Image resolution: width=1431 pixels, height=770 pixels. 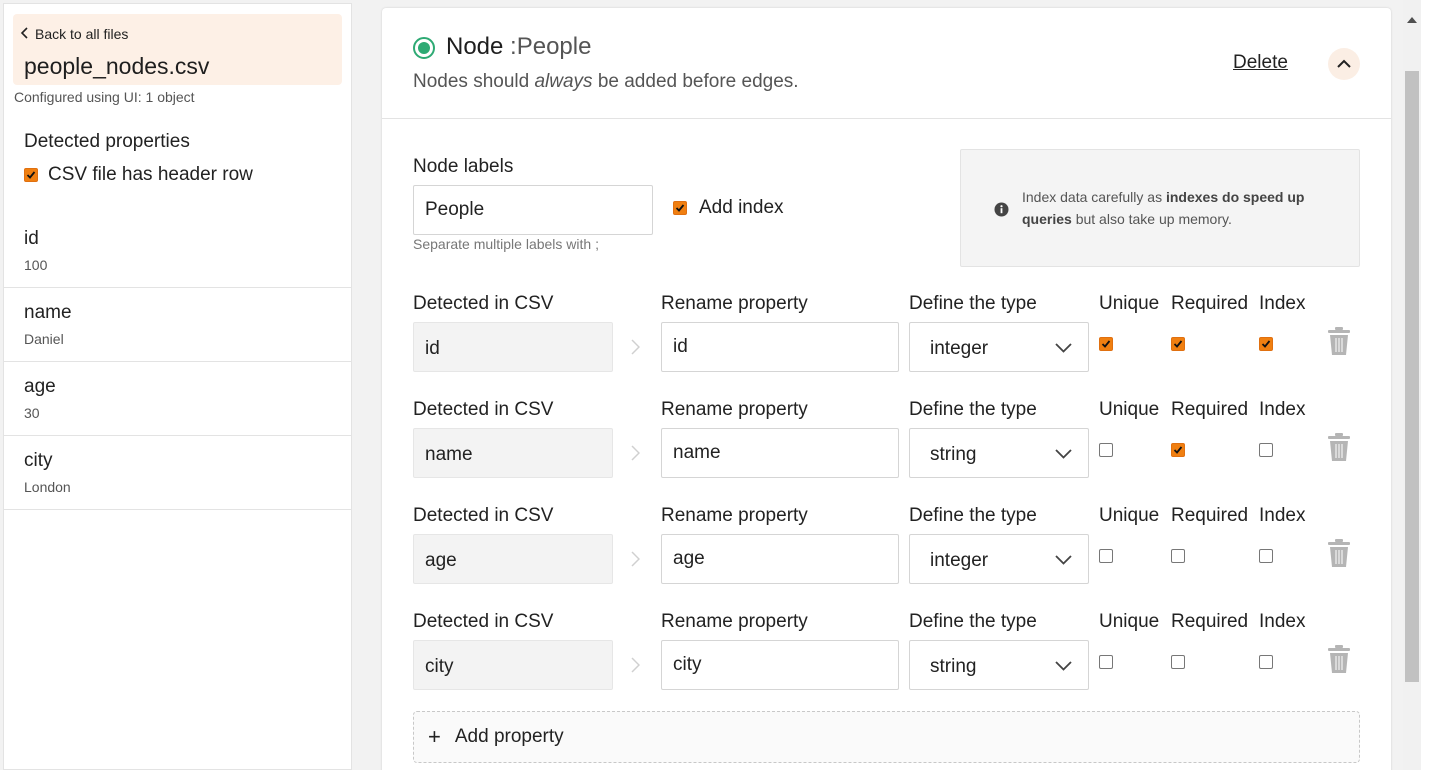 I want to click on add-property-label: Add property, so click(x=509, y=736).